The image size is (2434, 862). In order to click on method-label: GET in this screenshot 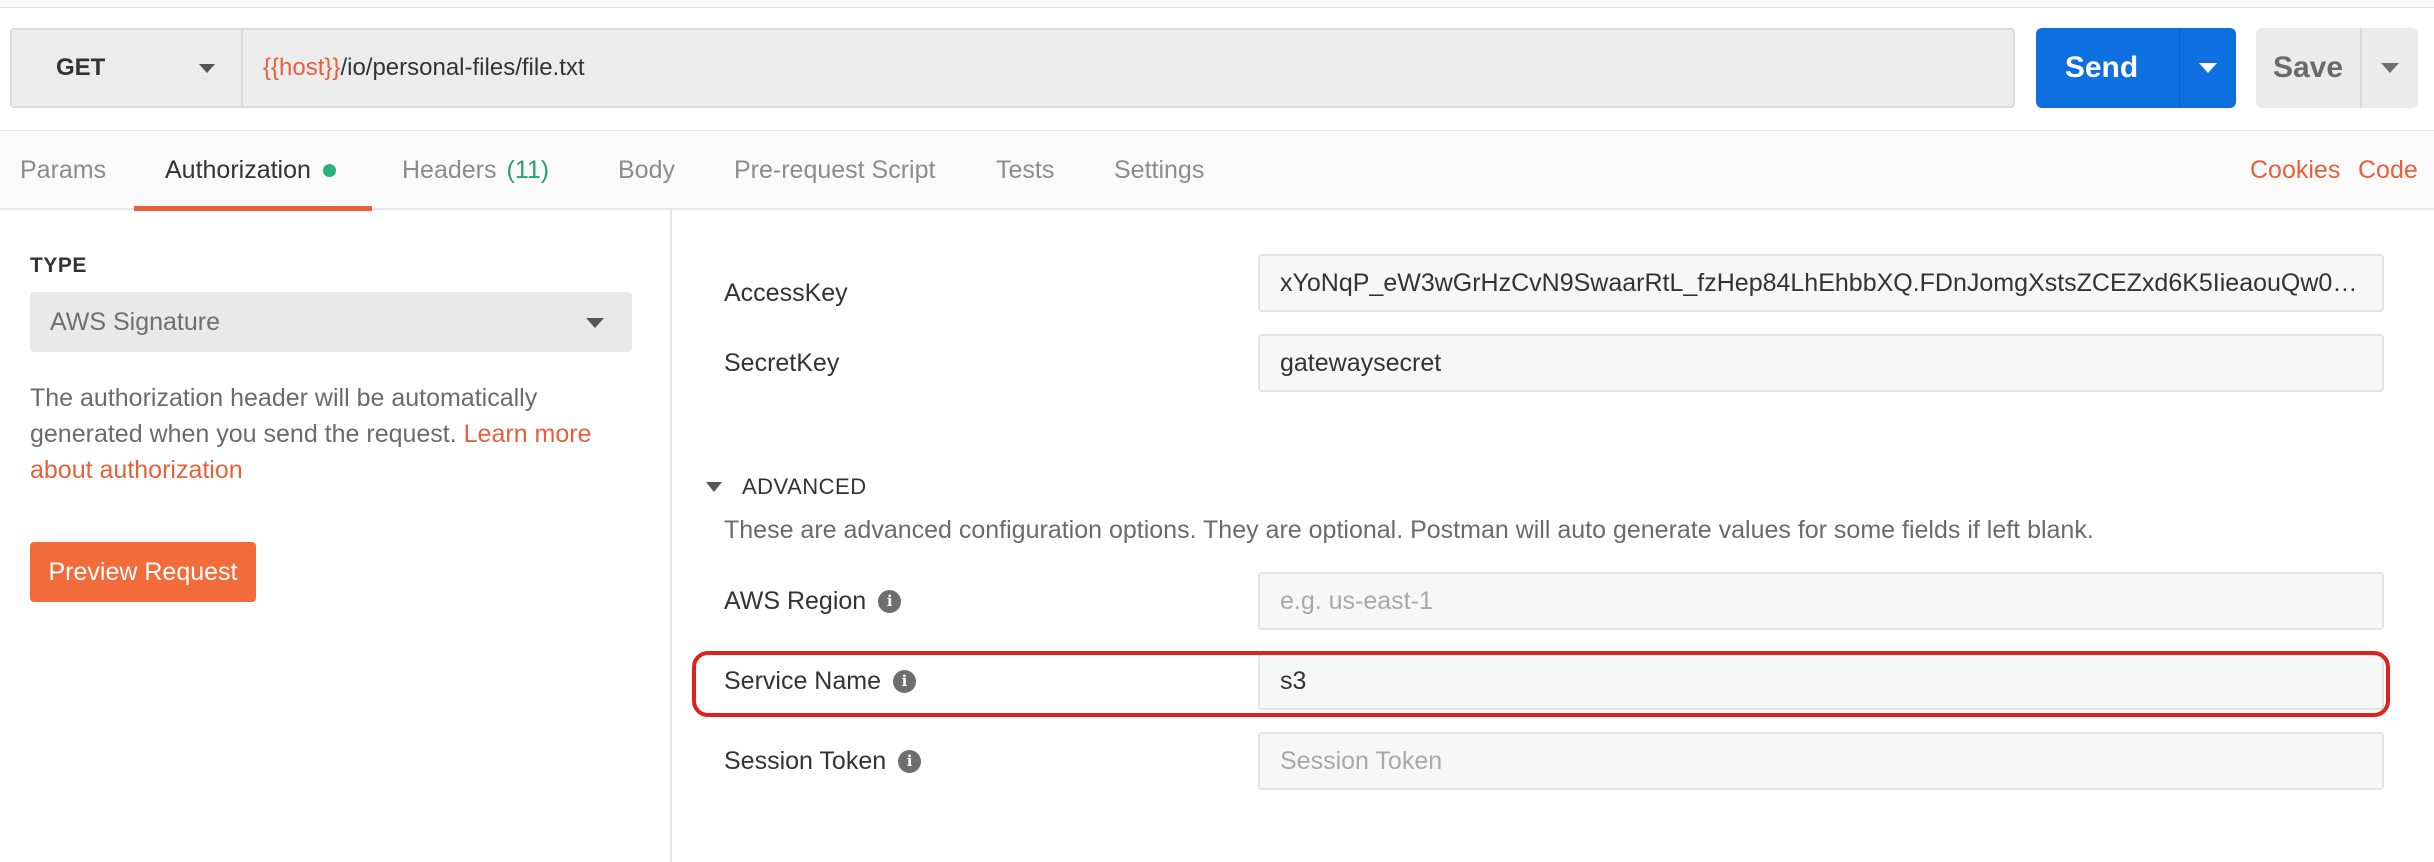, I will do `click(81, 67)`.